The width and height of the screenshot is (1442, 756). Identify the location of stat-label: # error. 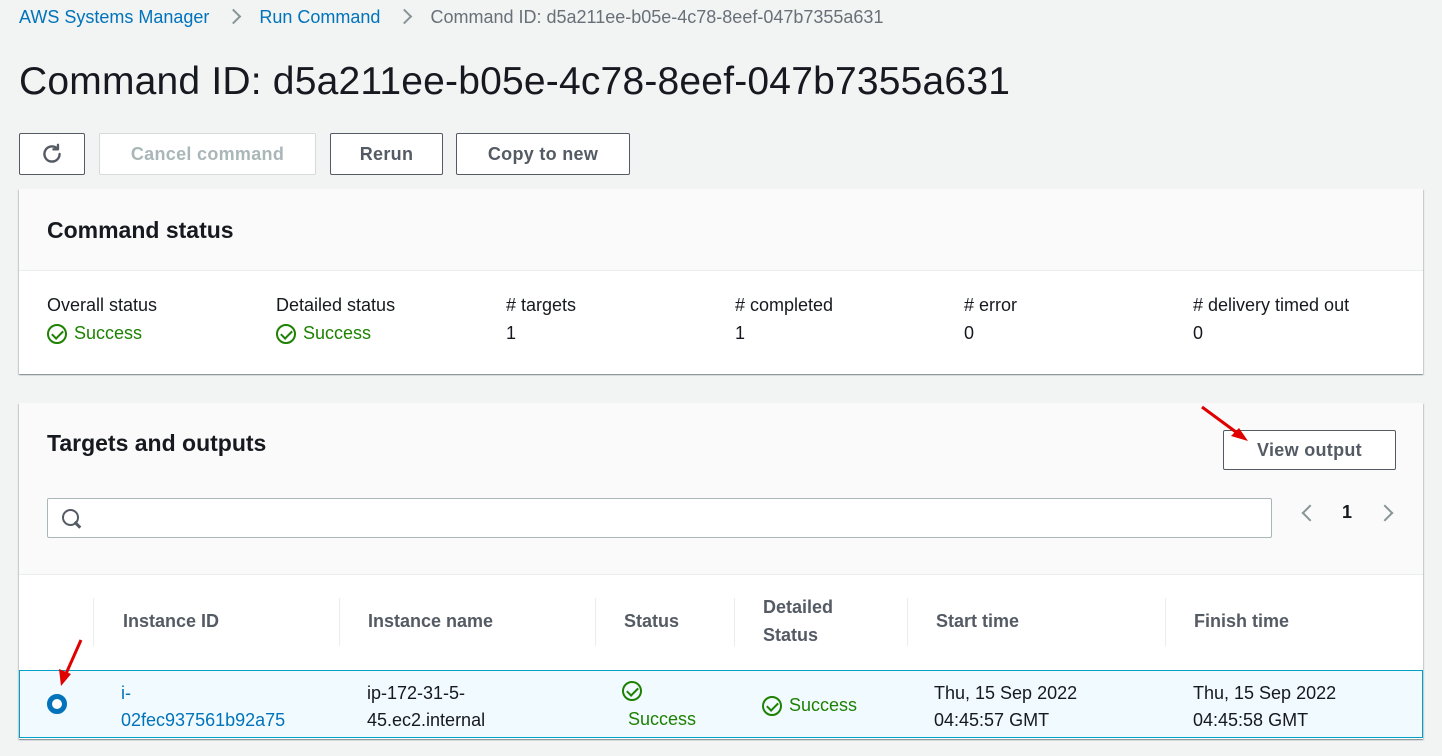
(991, 305).